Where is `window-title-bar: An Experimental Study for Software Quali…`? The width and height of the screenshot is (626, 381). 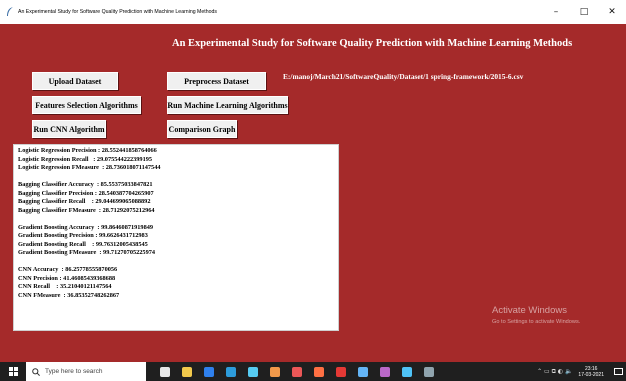 window-title-bar: An Experimental Study for Software Quali… is located at coordinates (313, 12).